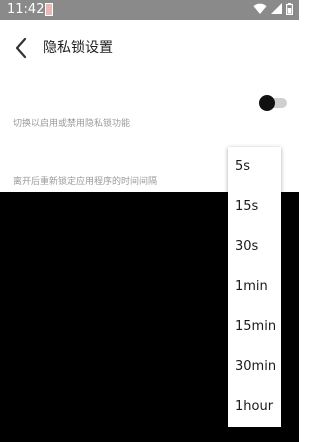 This screenshot has width=320, height=442. Describe the element at coordinates (247, 246) in the screenshot. I see `menu-item-label: 30s` at that location.